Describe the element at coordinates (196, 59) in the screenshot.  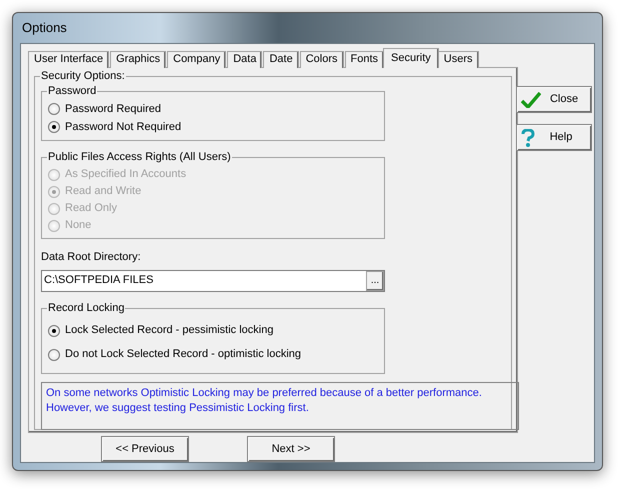
I see `tab: Company` at that location.